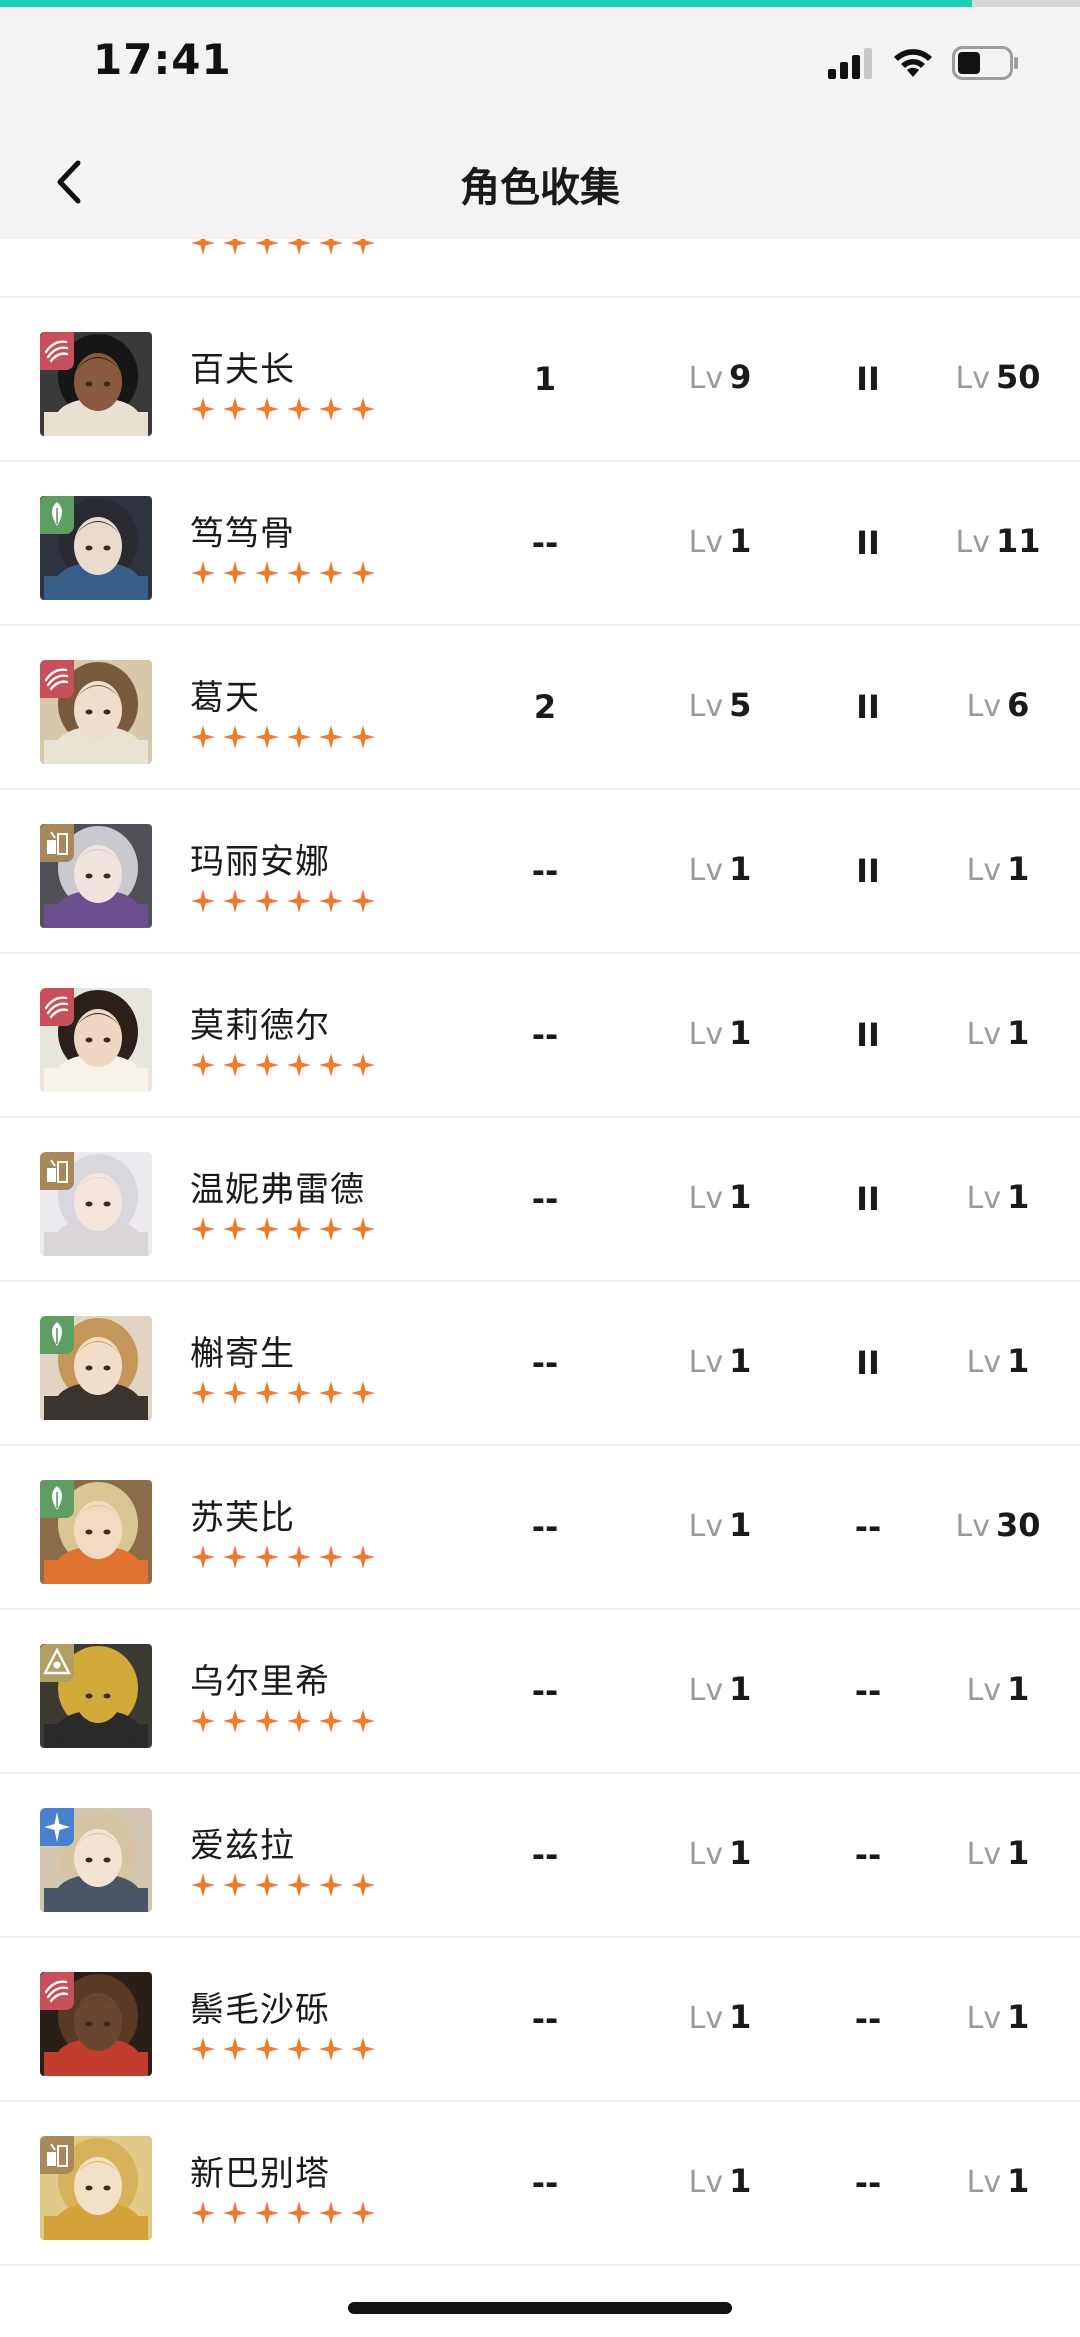 The height and width of the screenshot is (2337, 1080). I want to click on character-row: 爱兹拉 -- Lv 1 -- Lv 1, so click(540, 1856).